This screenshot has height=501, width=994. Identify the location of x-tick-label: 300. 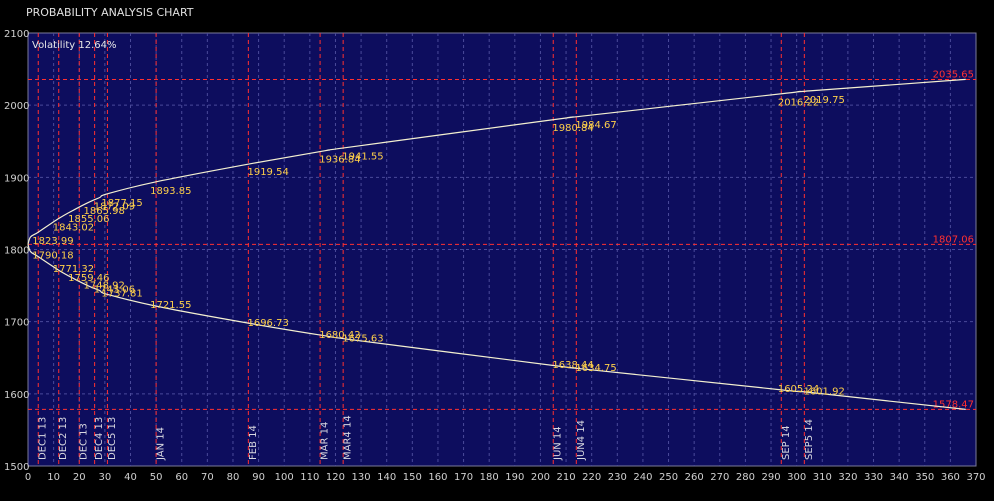
(796, 477).